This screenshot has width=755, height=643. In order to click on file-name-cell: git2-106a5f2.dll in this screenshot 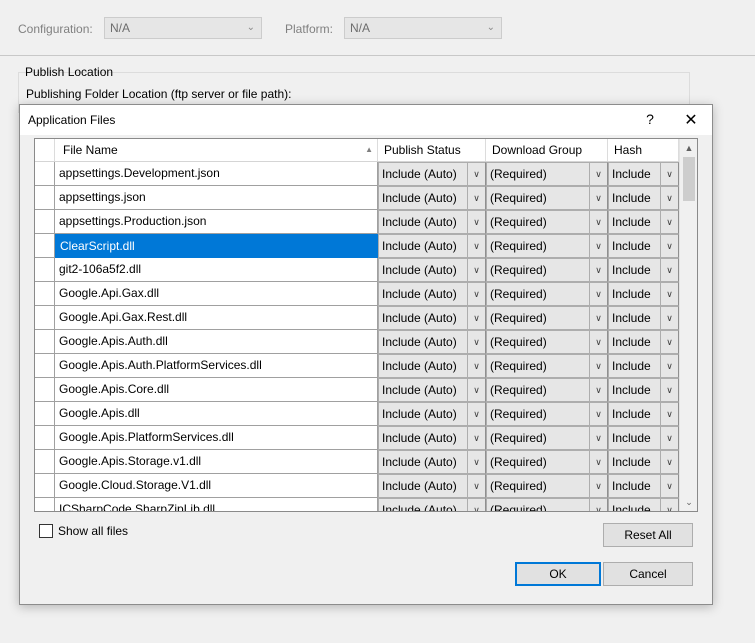, I will do `click(216, 270)`.